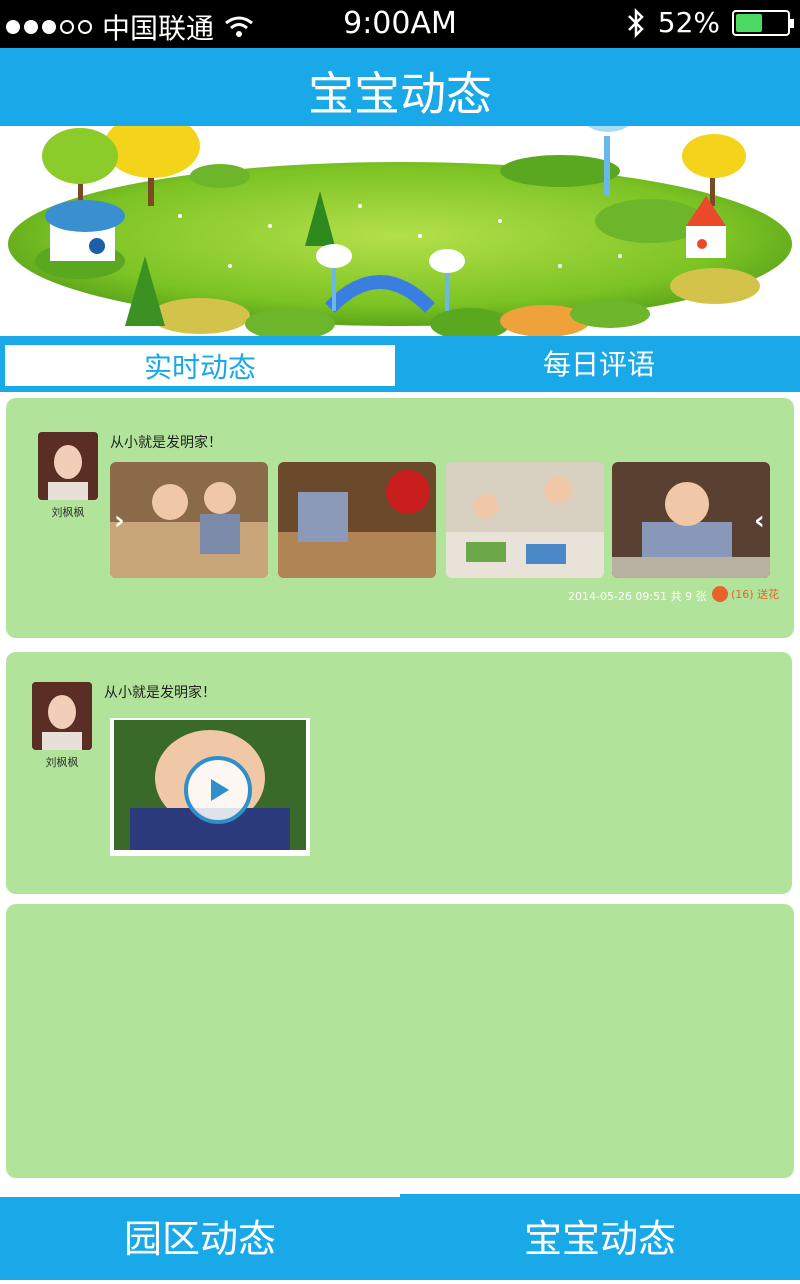 This screenshot has height=1284, width=800. I want to click on play-button, so click(218, 790).